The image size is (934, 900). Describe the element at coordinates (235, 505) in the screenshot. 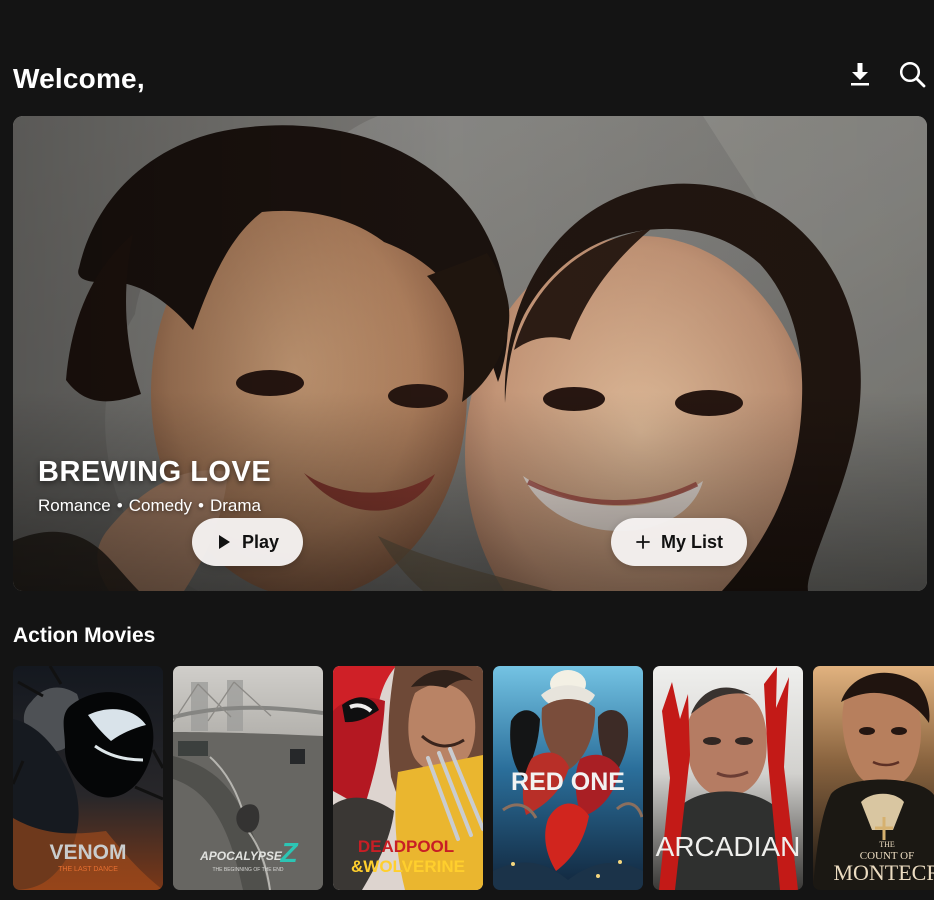

I see `genre-drama: Drama` at that location.